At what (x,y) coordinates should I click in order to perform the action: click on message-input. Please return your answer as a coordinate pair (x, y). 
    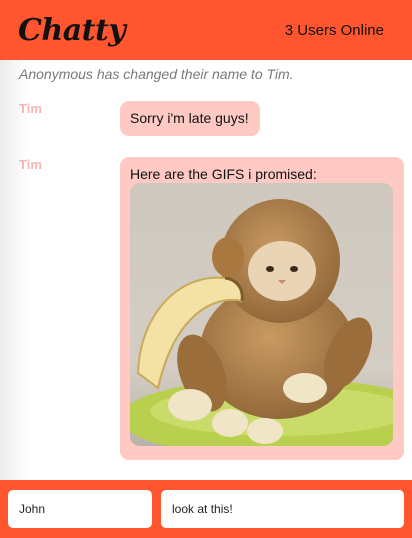
    Looking at the image, I should click on (282, 509).